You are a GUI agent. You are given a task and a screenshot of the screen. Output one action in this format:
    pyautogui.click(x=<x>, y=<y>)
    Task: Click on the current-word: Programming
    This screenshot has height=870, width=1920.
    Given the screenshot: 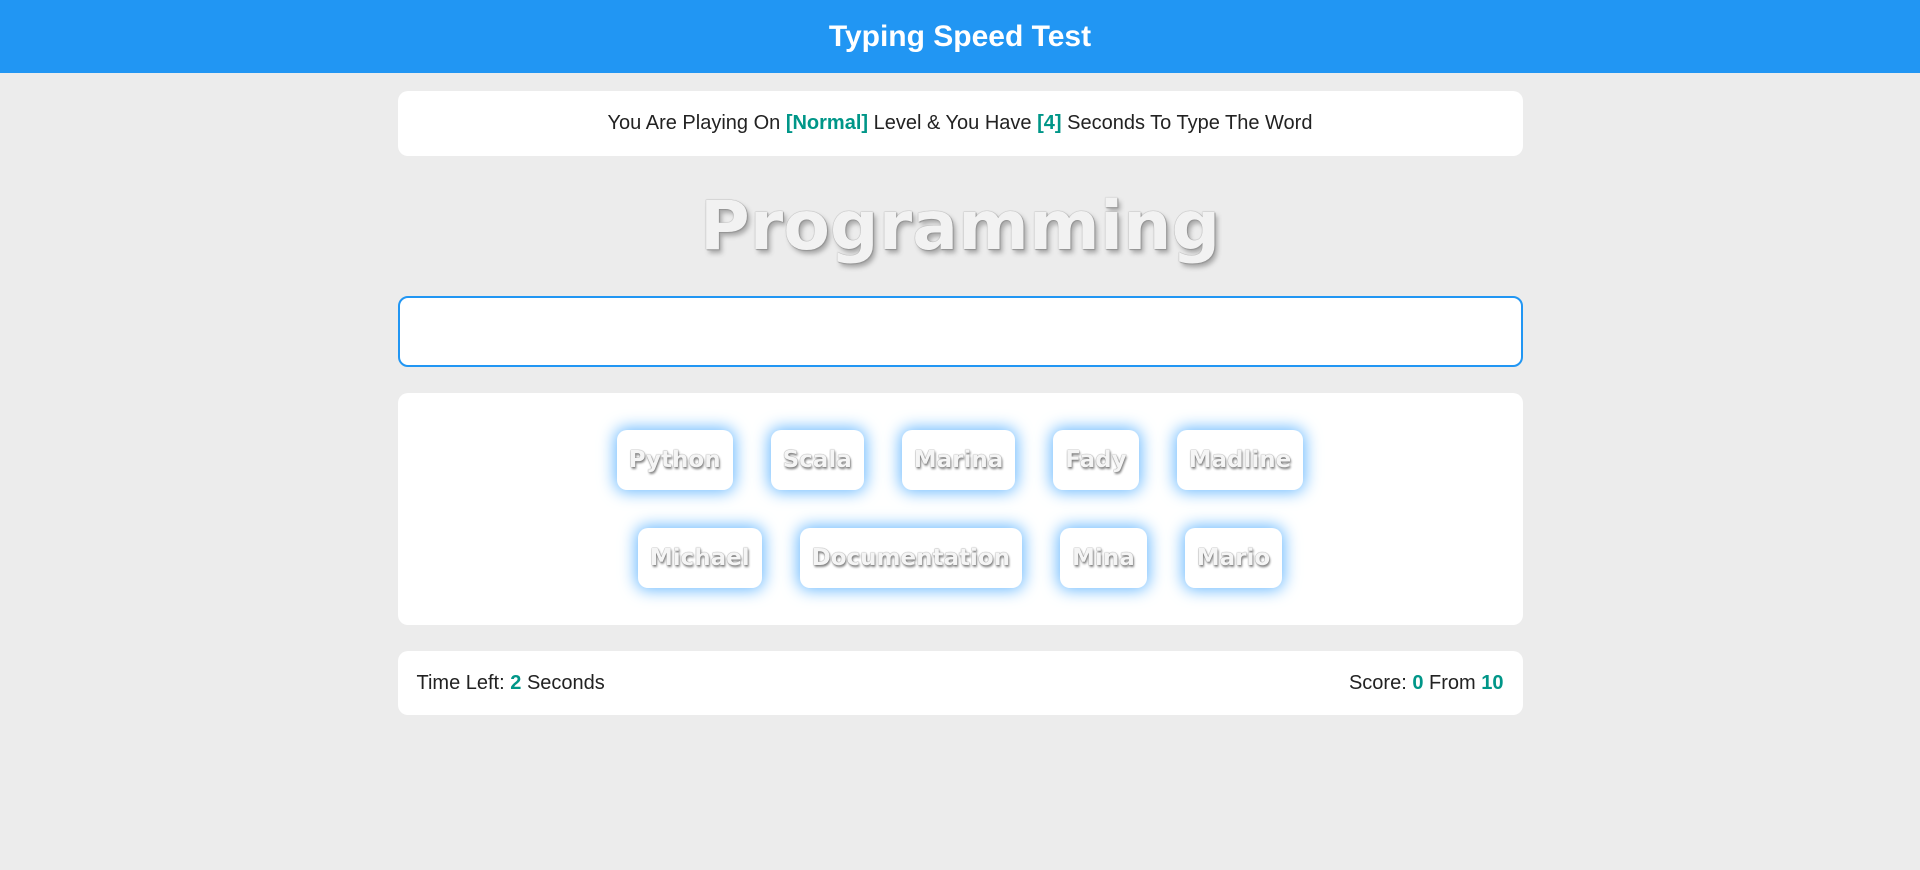 What is the action you would take?
    pyautogui.click(x=960, y=226)
    